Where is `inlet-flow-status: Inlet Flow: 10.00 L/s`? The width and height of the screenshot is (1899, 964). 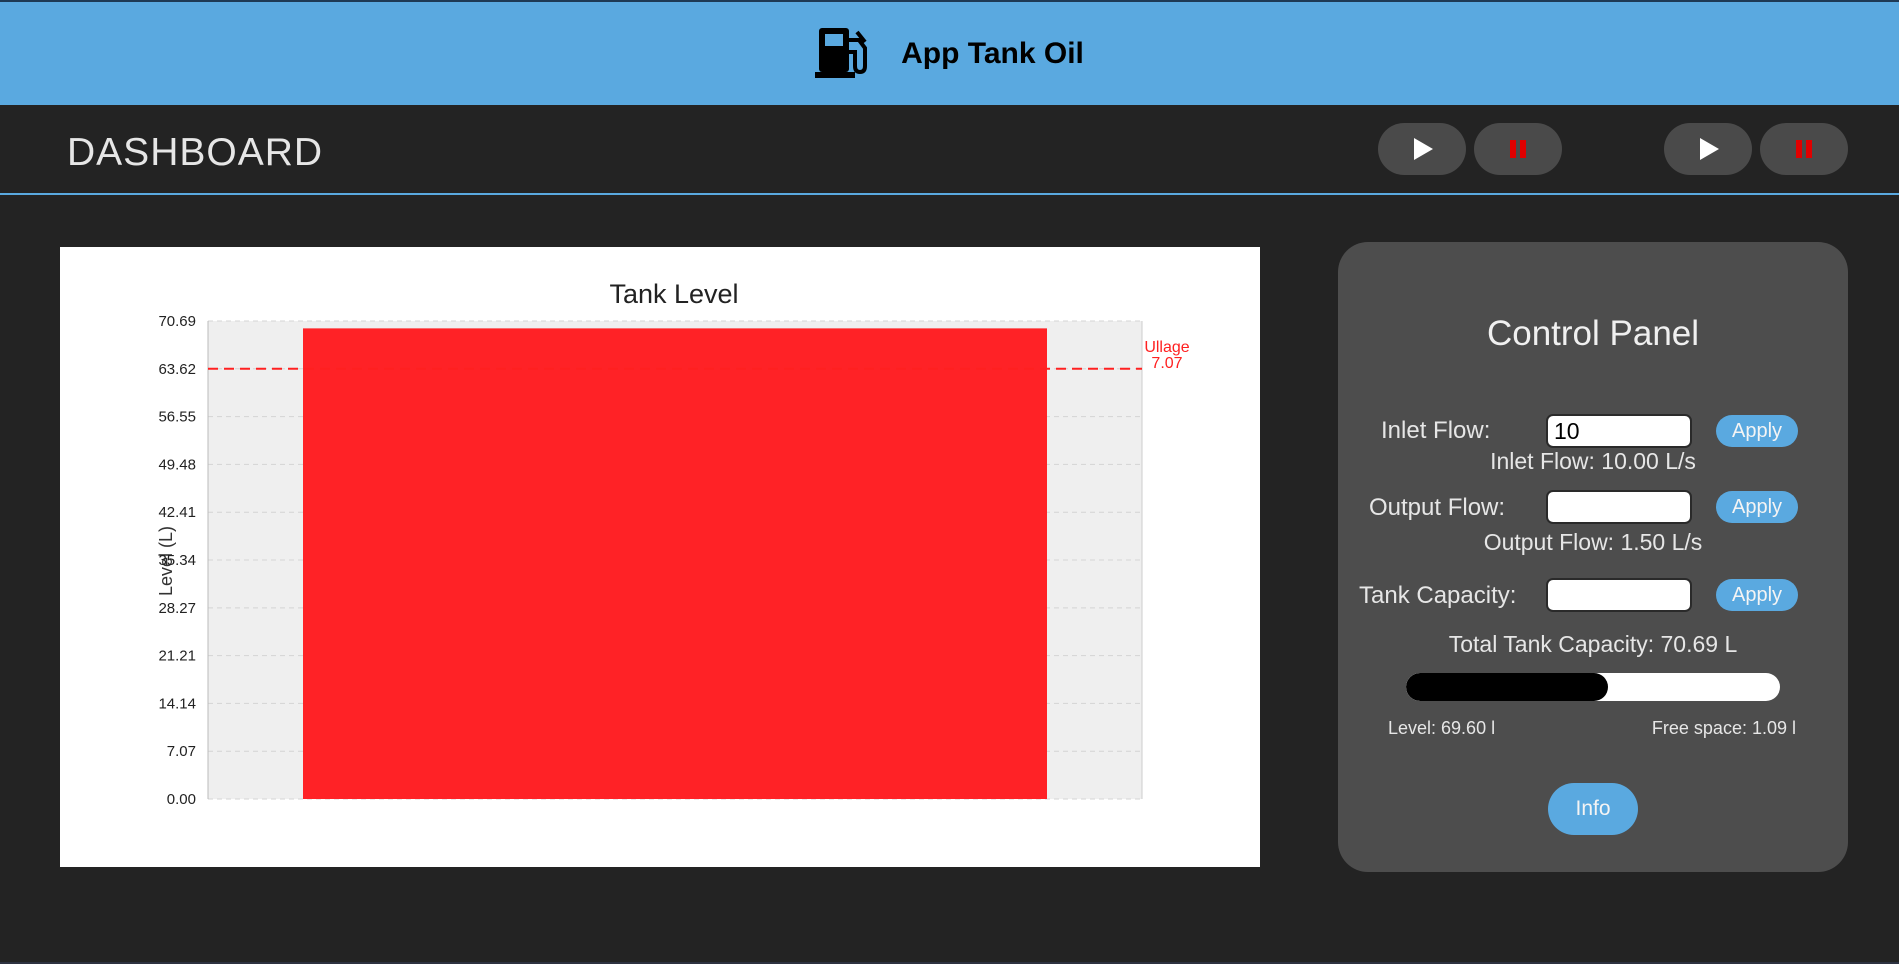 inlet-flow-status: Inlet Flow: 10.00 L/s is located at coordinates (1593, 461).